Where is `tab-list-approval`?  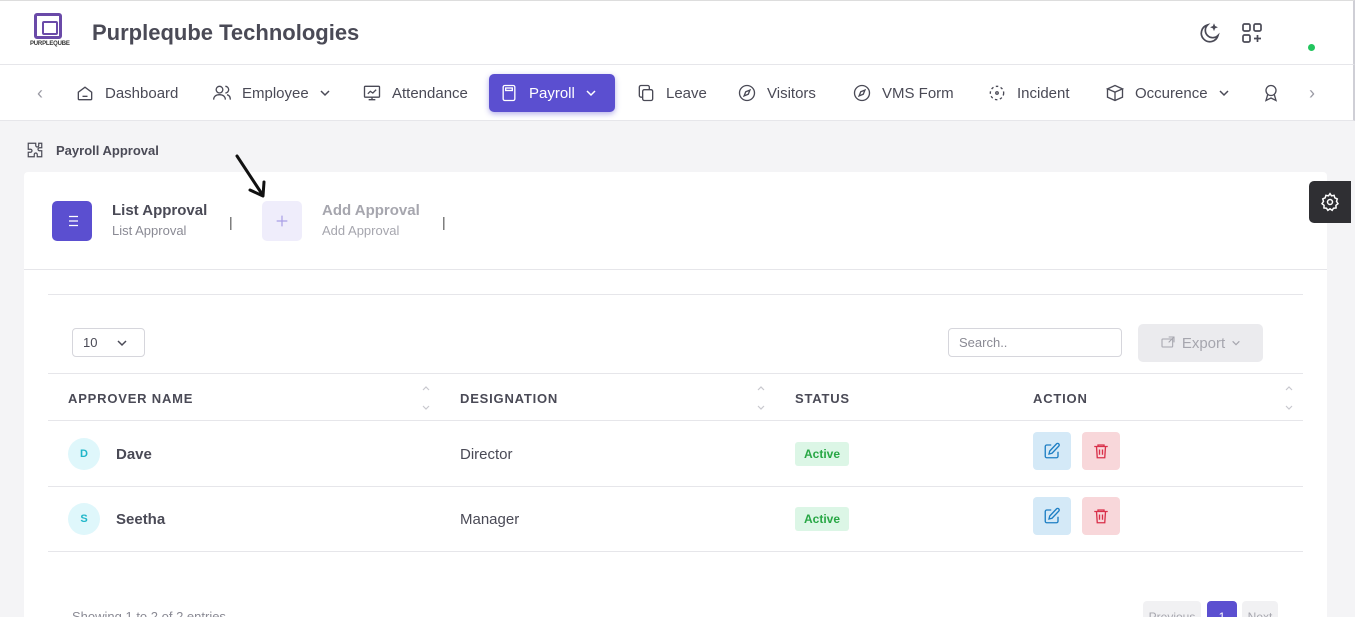 tab-list-approval is located at coordinates (72, 221).